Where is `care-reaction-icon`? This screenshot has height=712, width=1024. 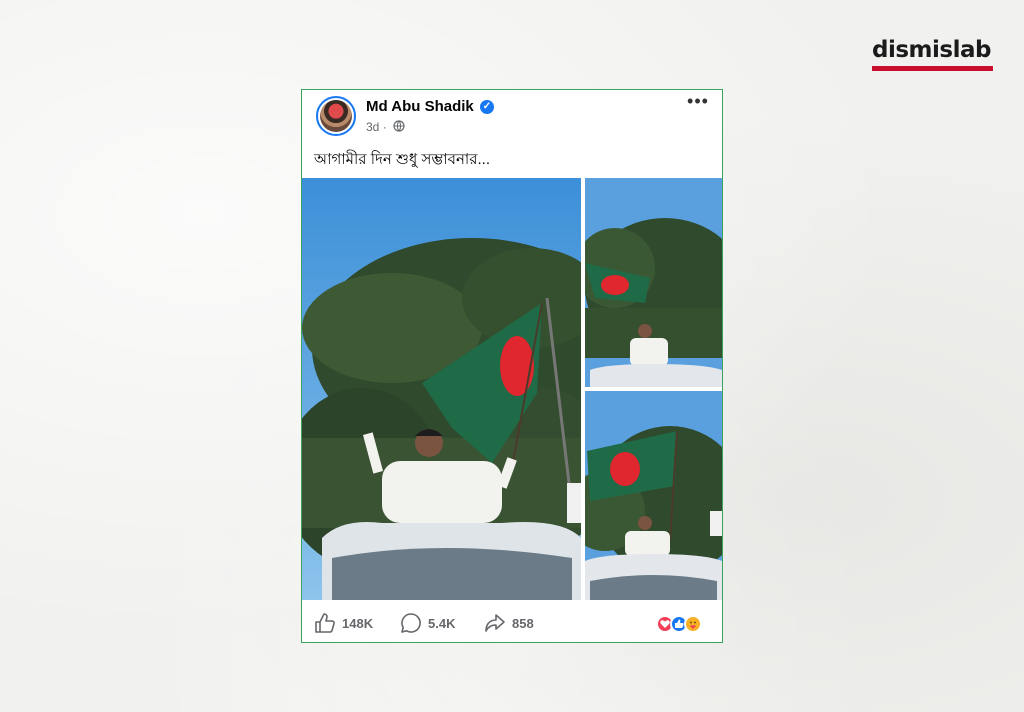 care-reaction-icon is located at coordinates (693, 624).